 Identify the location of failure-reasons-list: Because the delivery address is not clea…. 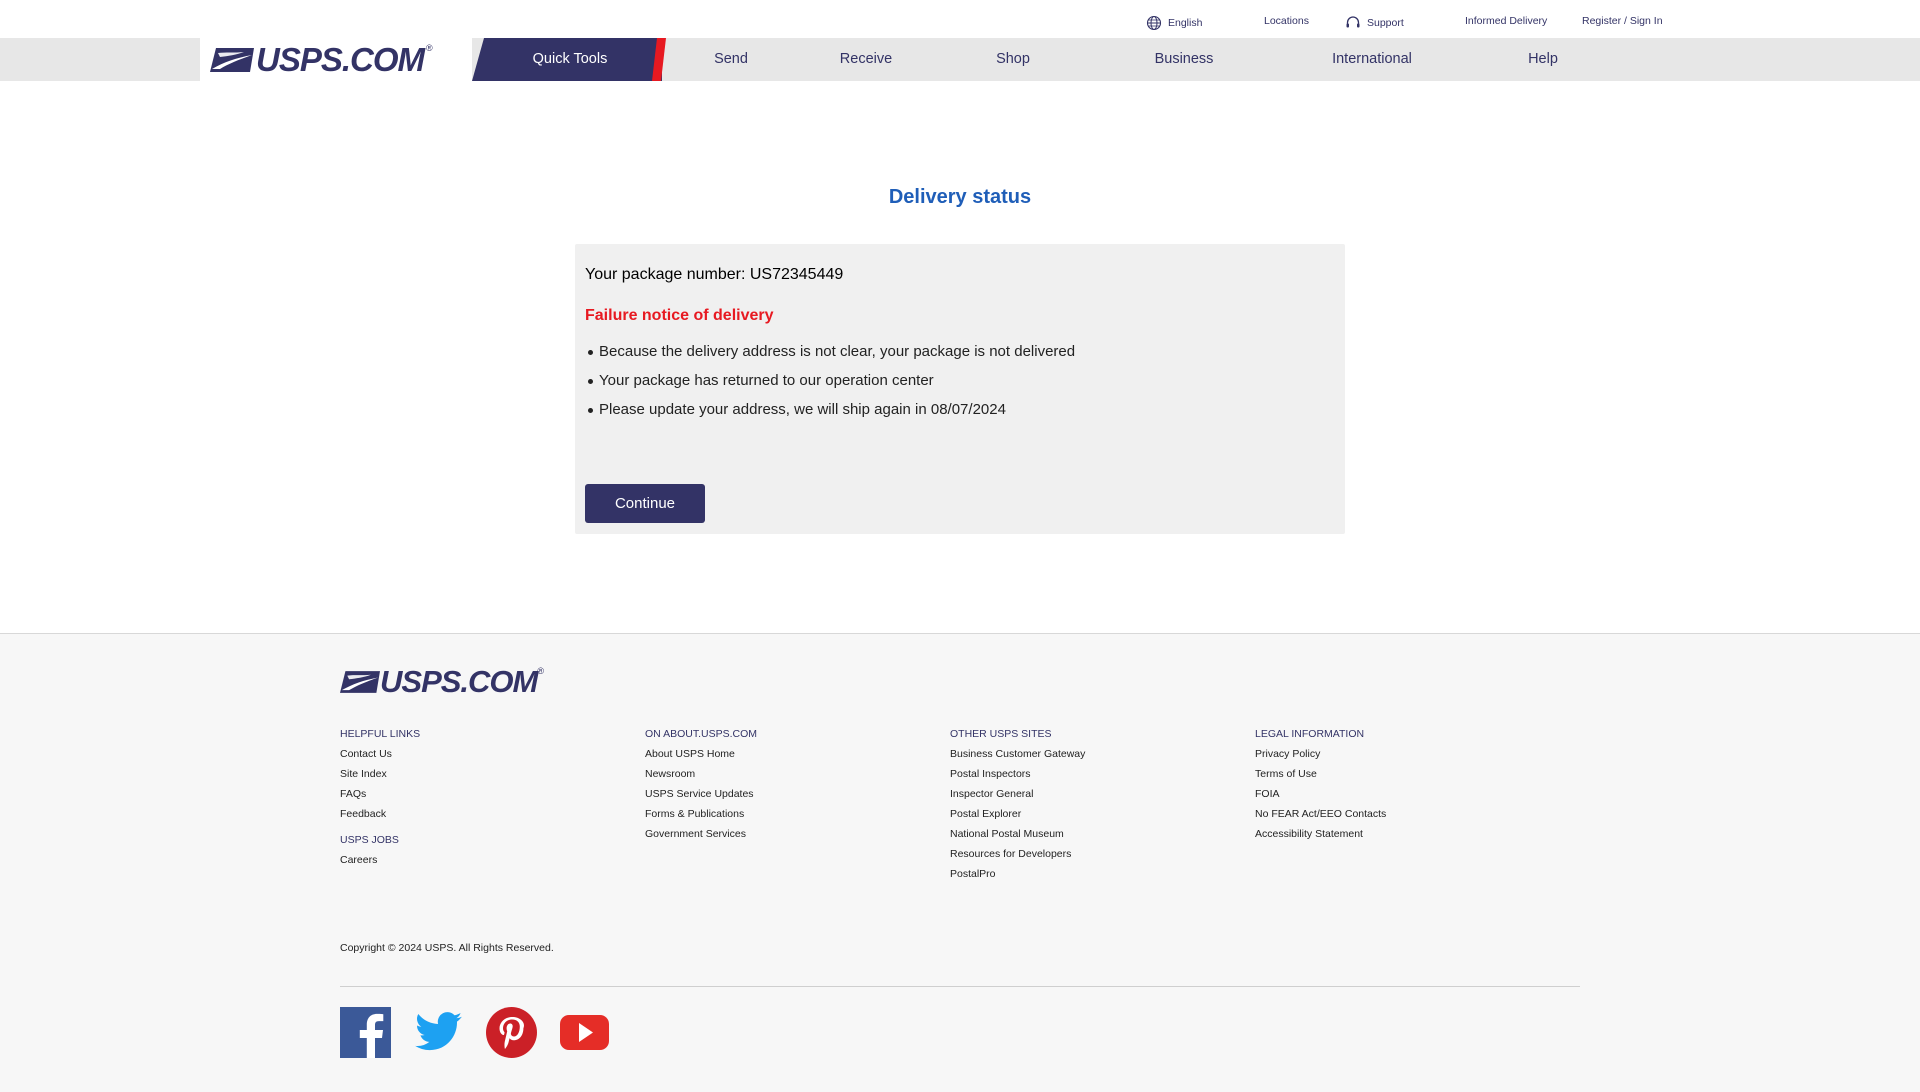
(960, 380).